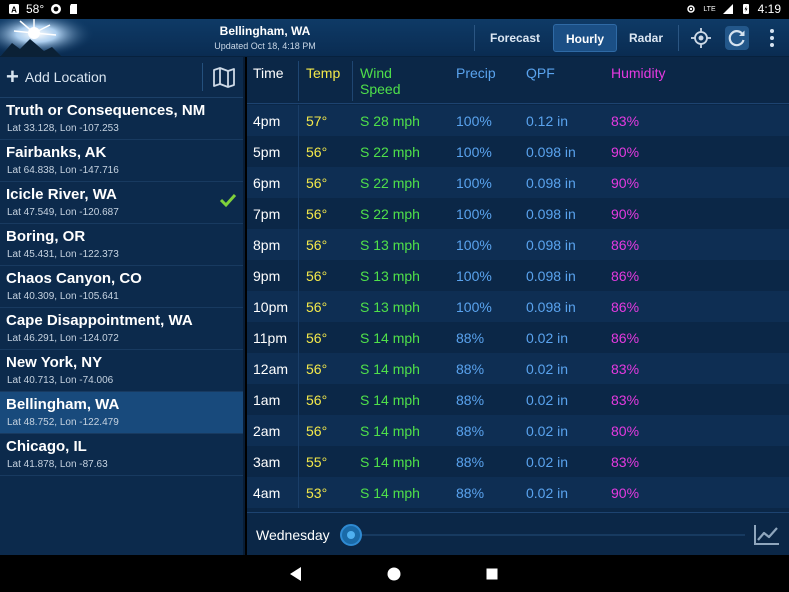 This screenshot has width=789, height=592. Describe the element at coordinates (737, 38) in the screenshot. I see `refresh-icon` at that location.